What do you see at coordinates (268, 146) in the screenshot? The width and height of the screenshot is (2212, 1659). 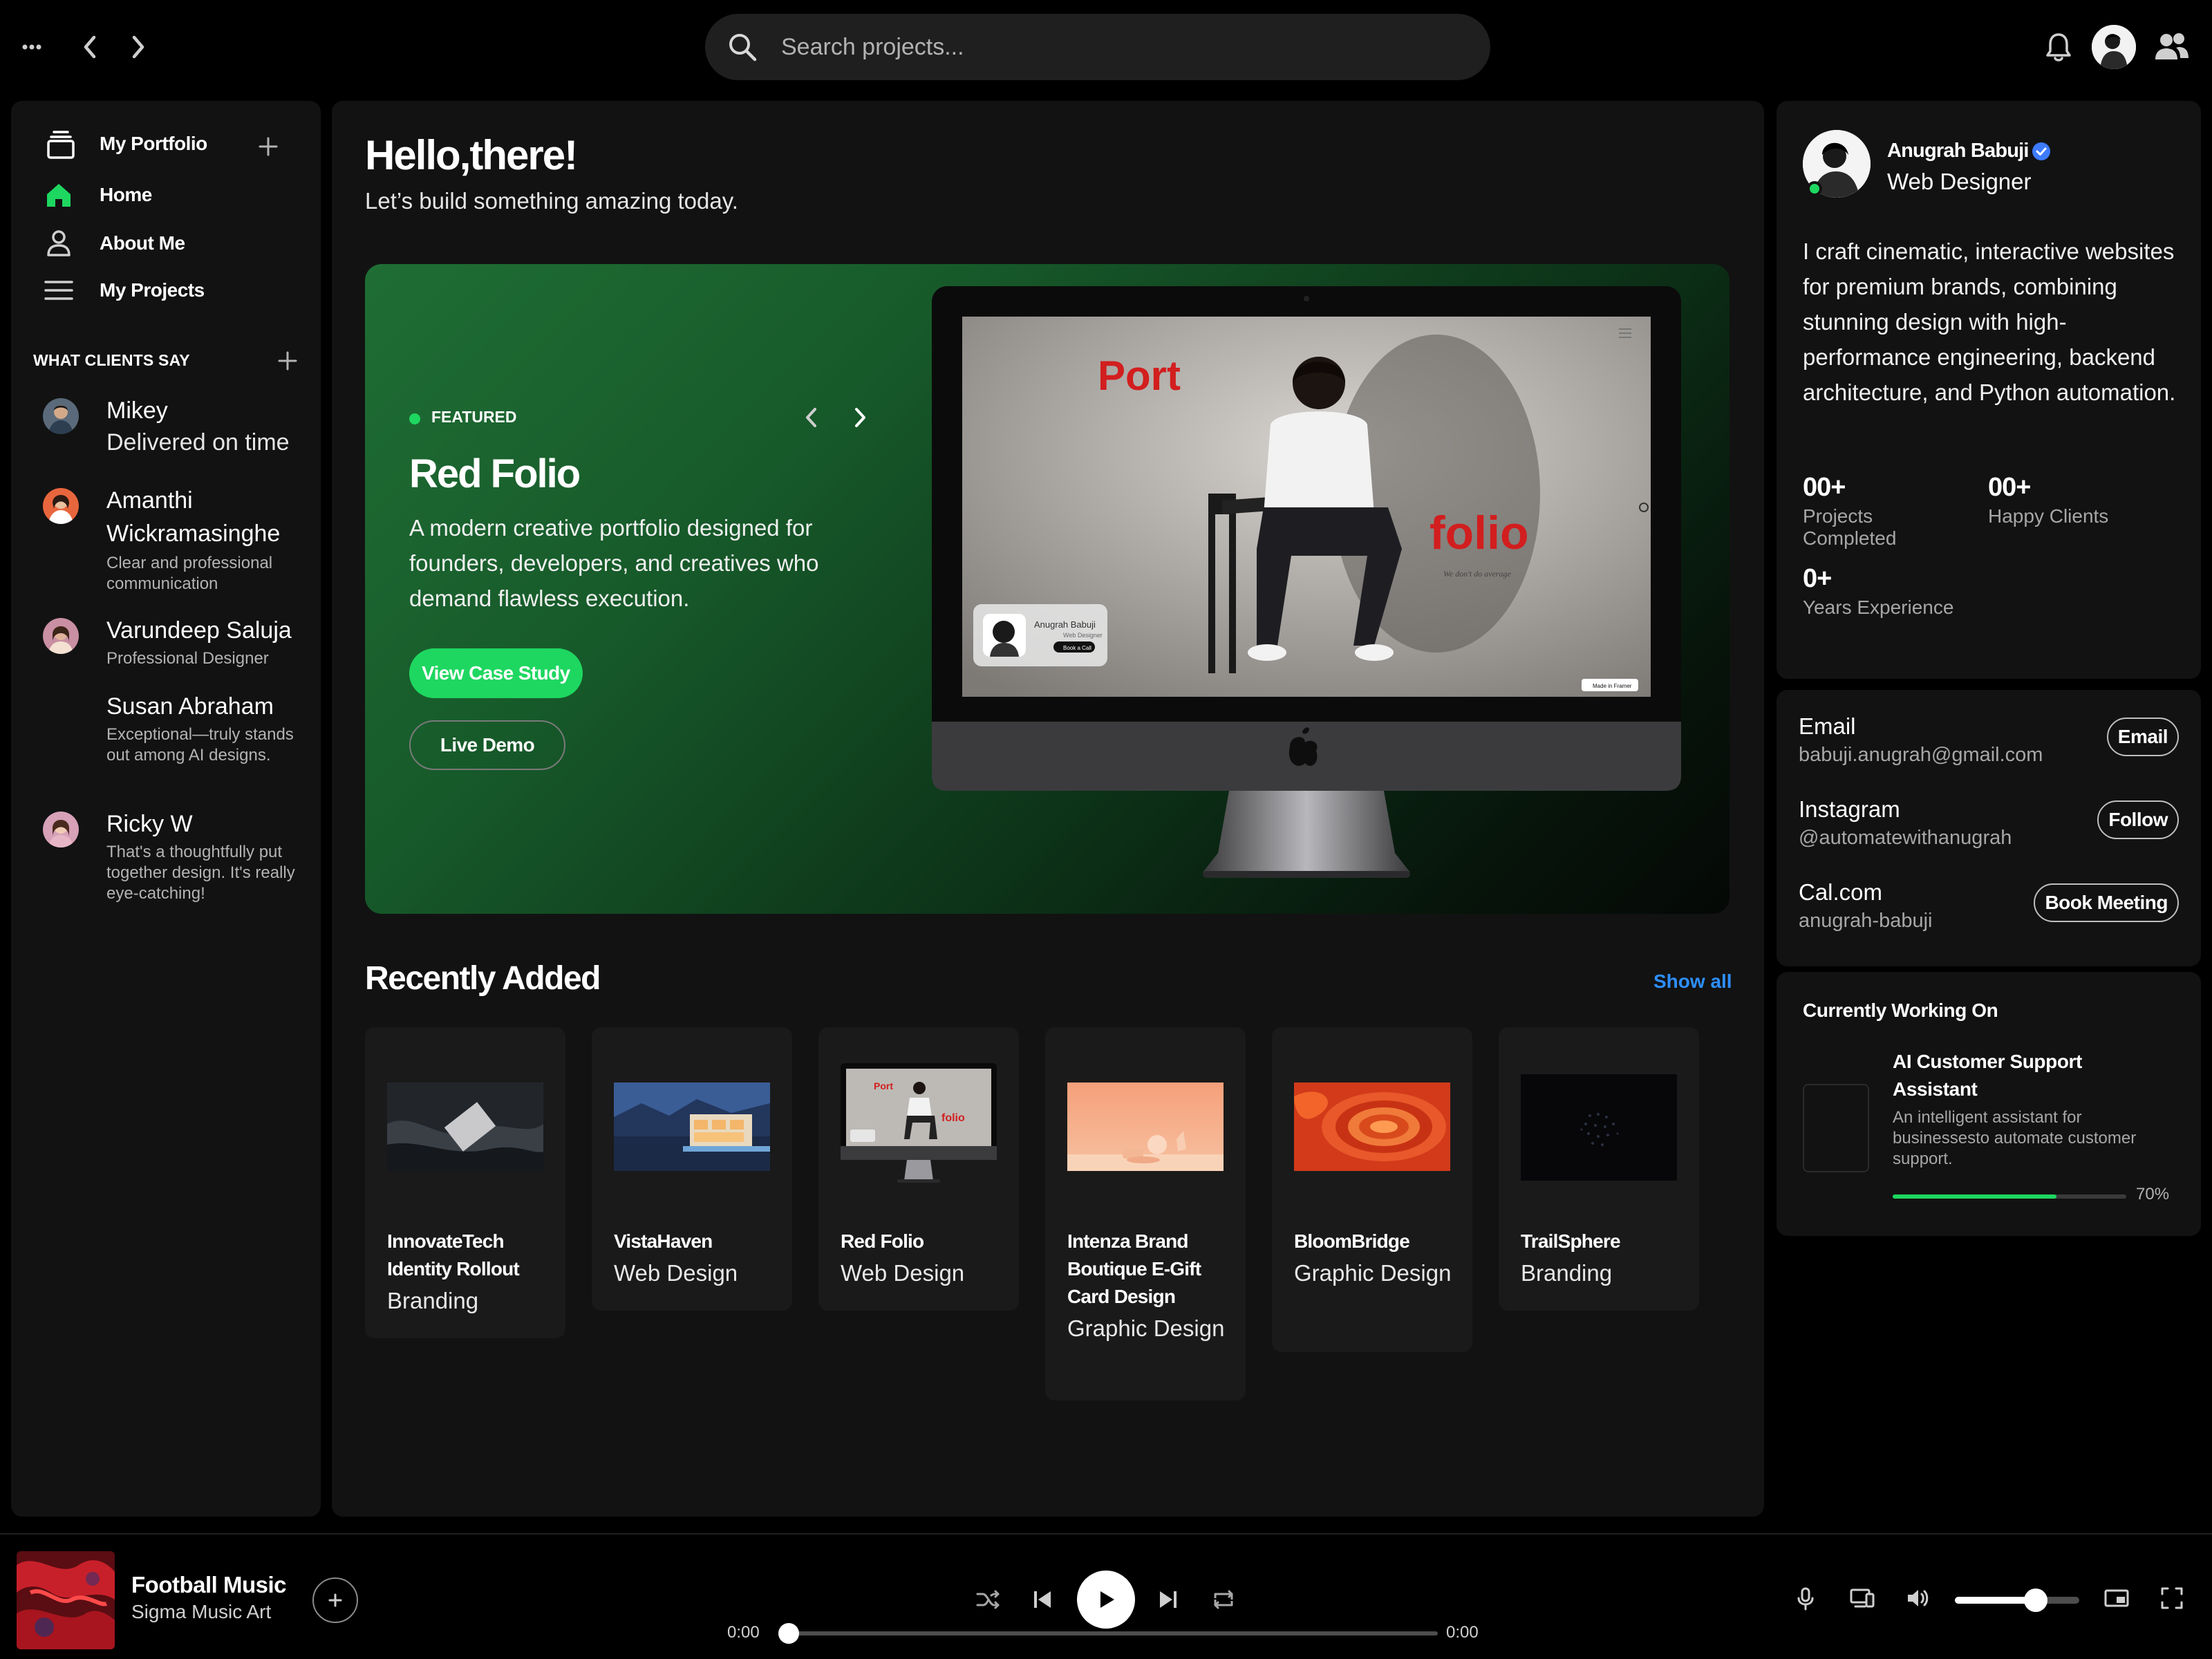 I see `add-portfolio-plus-icon` at bounding box center [268, 146].